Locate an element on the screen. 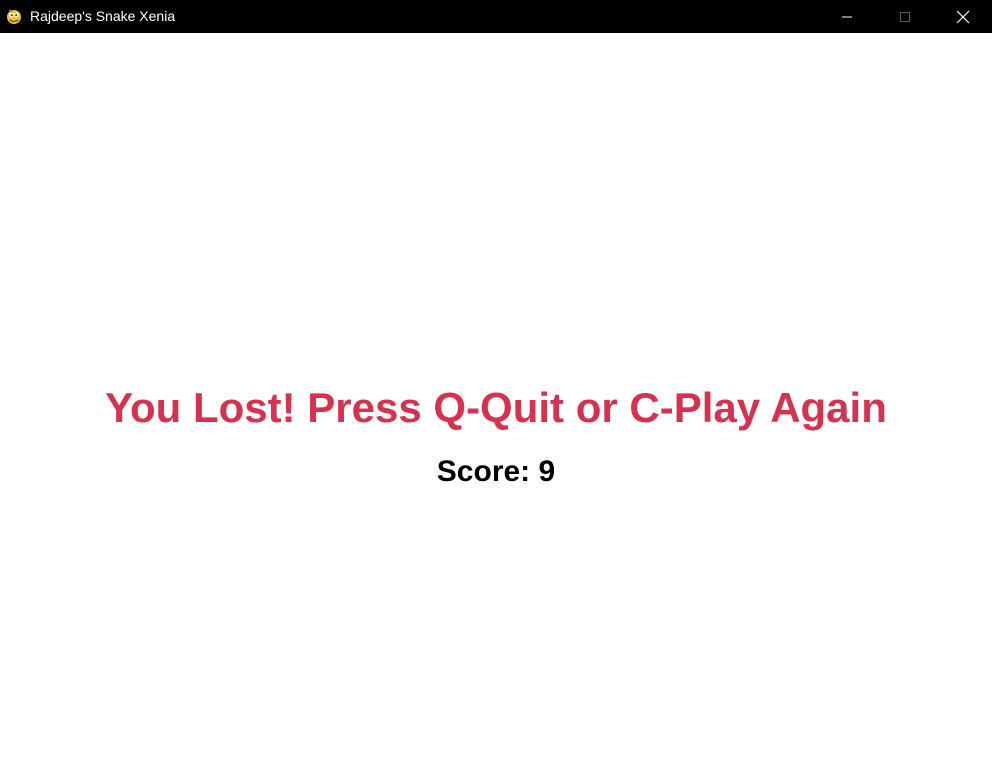 This screenshot has height=776, width=992. minimize-button is located at coordinates (847, 16).